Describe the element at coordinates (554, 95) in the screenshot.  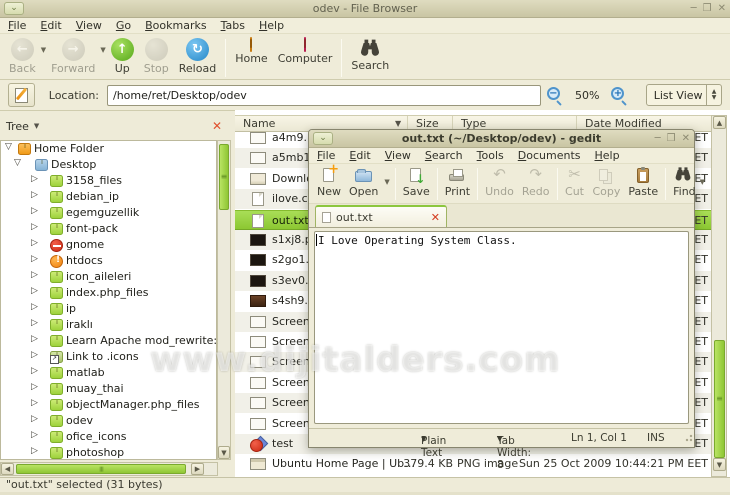
I see `zoom-out-icon: −` at that location.